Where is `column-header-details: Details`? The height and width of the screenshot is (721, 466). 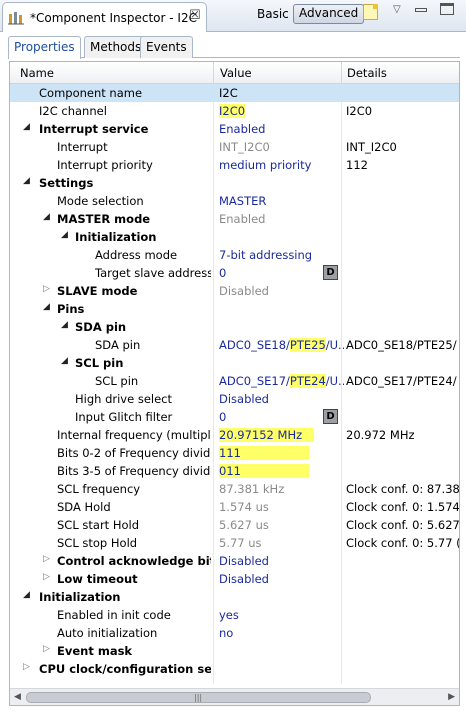
column-header-details: Details is located at coordinates (367, 73).